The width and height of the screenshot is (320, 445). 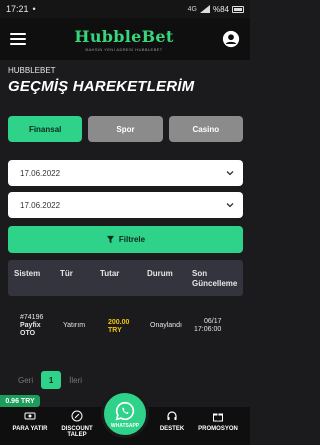 I want to click on row-currency: TRY, so click(x=115, y=330).